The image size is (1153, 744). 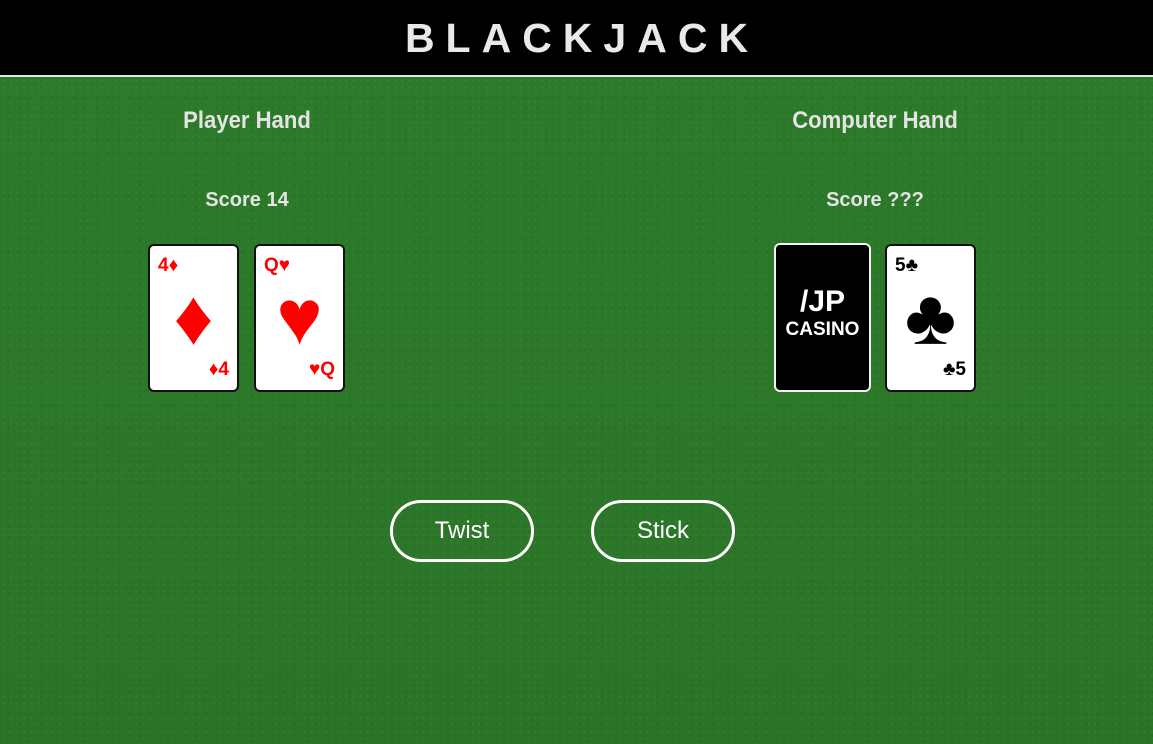 I want to click on player-card-q-hearts: Q♥ ♥ ♥Q, so click(x=299, y=318).